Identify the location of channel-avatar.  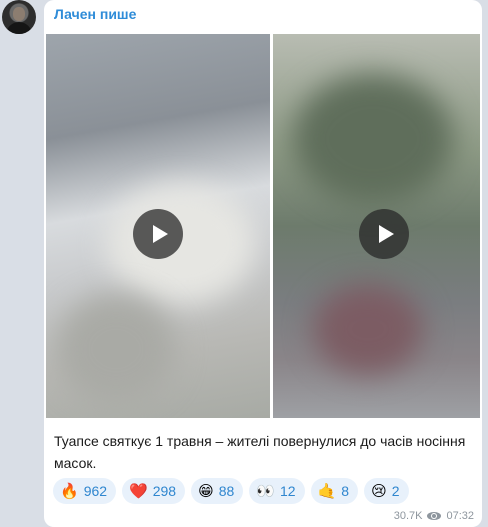
(19, 17).